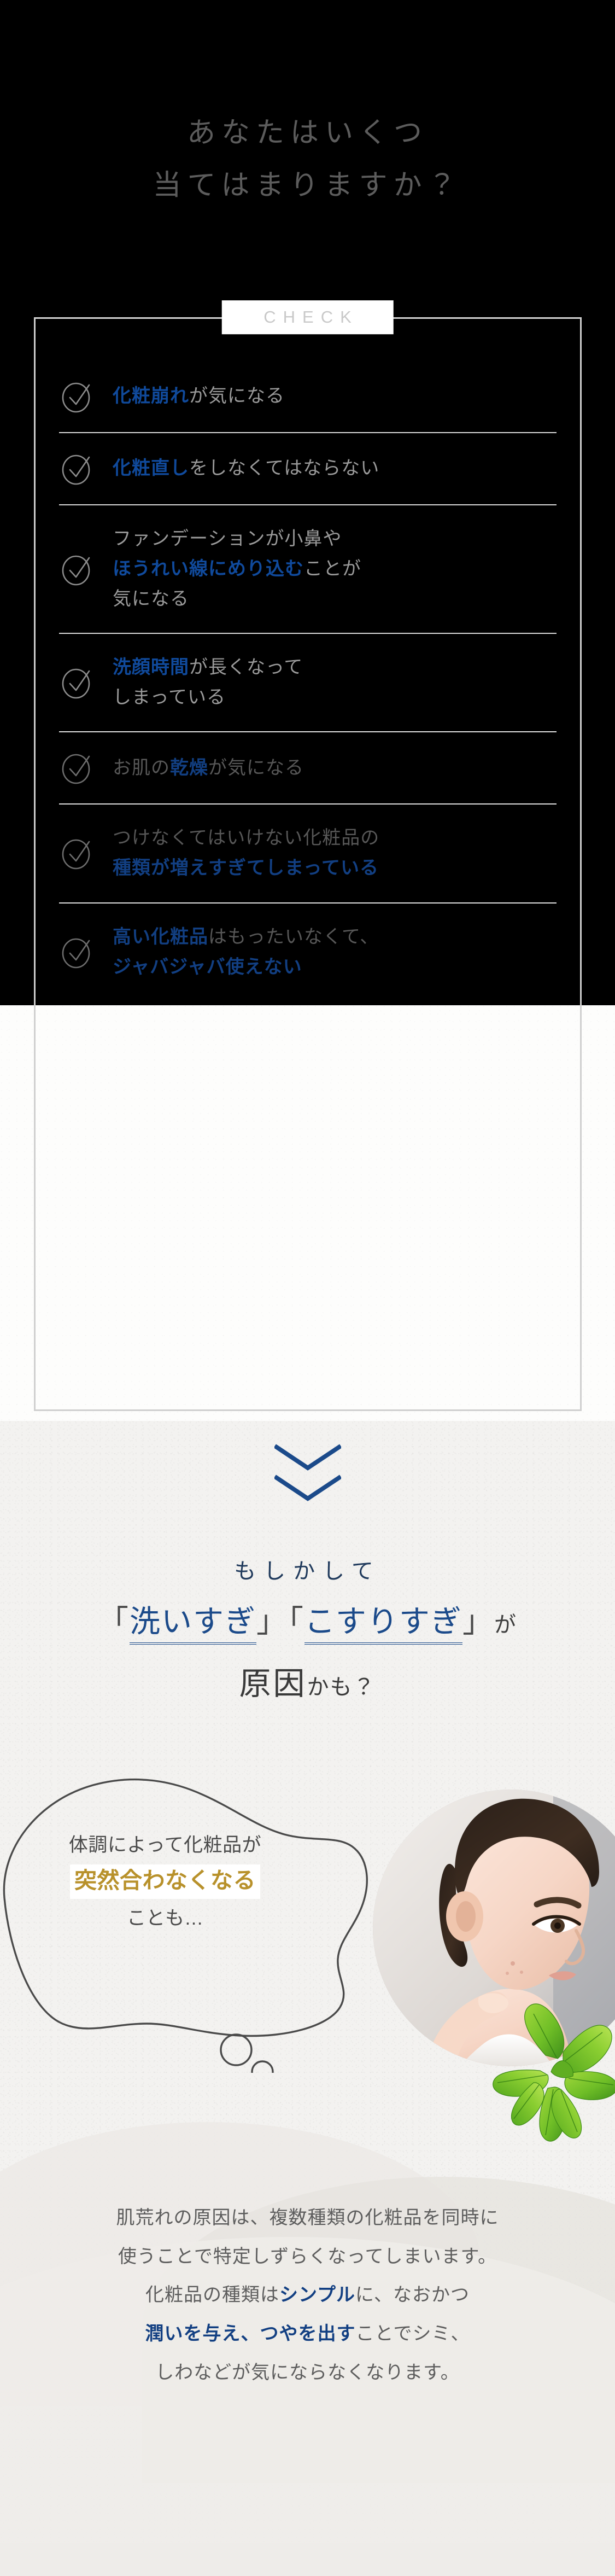 The height and width of the screenshot is (2576, 615). Describe the element at coordinates (114, 1622) in the screenshot. I see `bracket-open-1: 「` at that location.